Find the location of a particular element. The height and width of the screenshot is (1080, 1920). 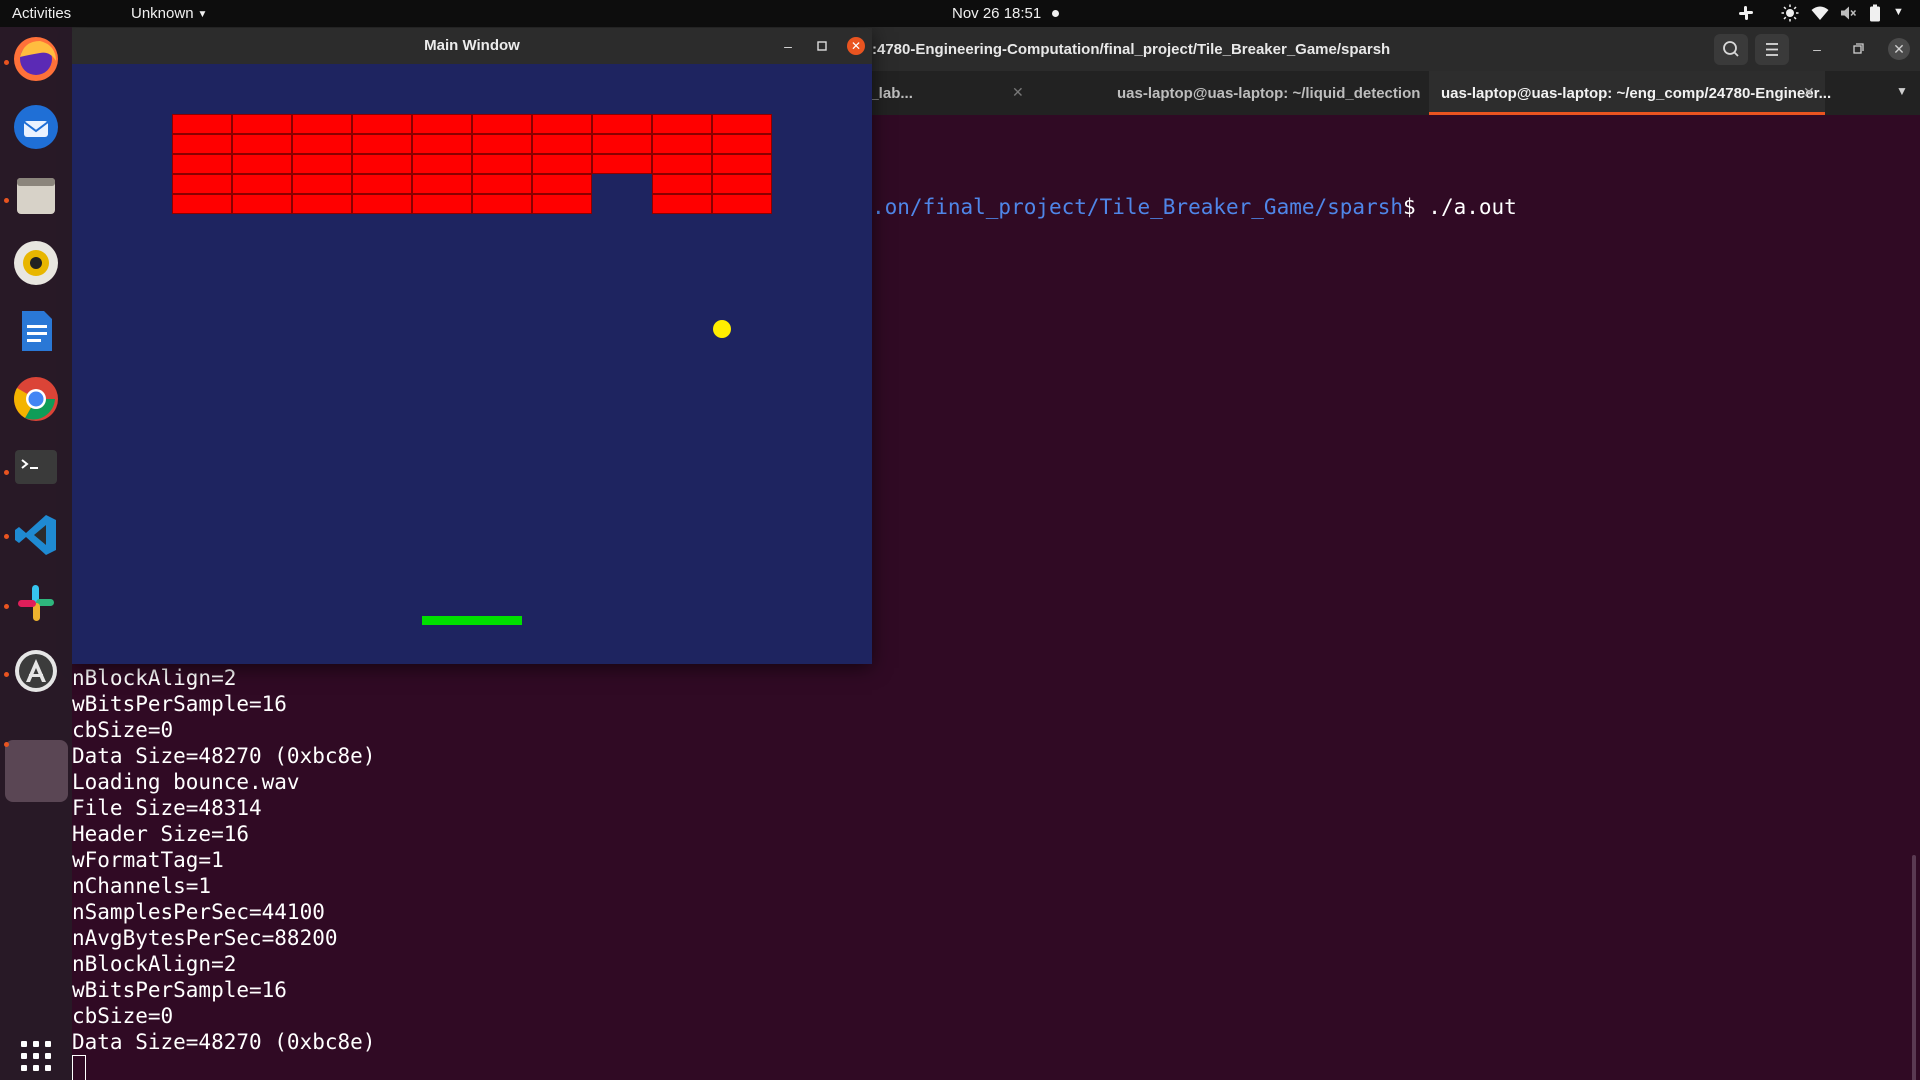

terminal-menu-button is located at coordinates (1772, 49).